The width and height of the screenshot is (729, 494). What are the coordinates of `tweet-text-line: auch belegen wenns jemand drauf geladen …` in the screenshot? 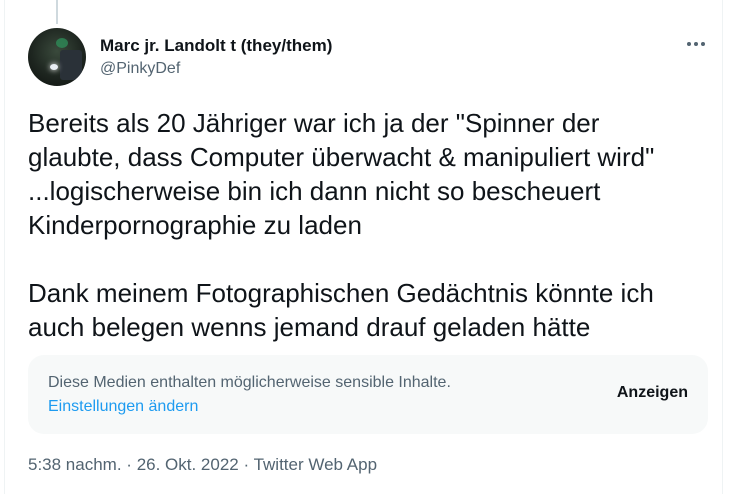 It's located at (309, 327).